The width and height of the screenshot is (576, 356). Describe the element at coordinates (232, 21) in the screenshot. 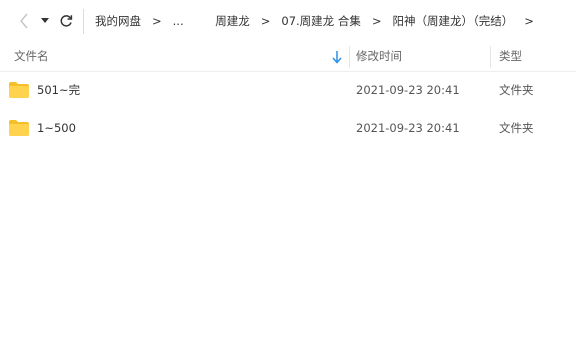

I see `breadcrumb-item-author: 周建龙` at that location.